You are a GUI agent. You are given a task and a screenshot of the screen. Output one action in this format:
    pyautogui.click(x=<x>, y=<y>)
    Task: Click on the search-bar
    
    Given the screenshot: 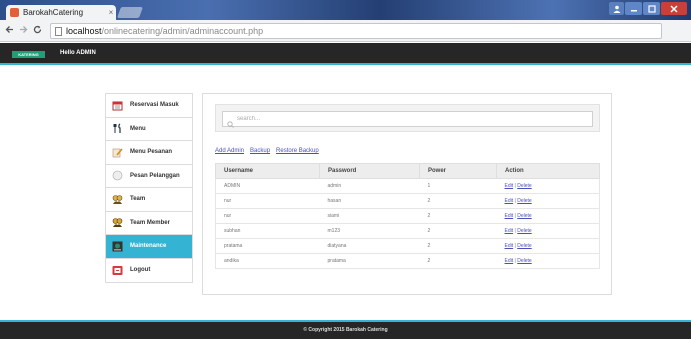 What is the action you would take?
    pyautogui.click(x=407, y=118)
    